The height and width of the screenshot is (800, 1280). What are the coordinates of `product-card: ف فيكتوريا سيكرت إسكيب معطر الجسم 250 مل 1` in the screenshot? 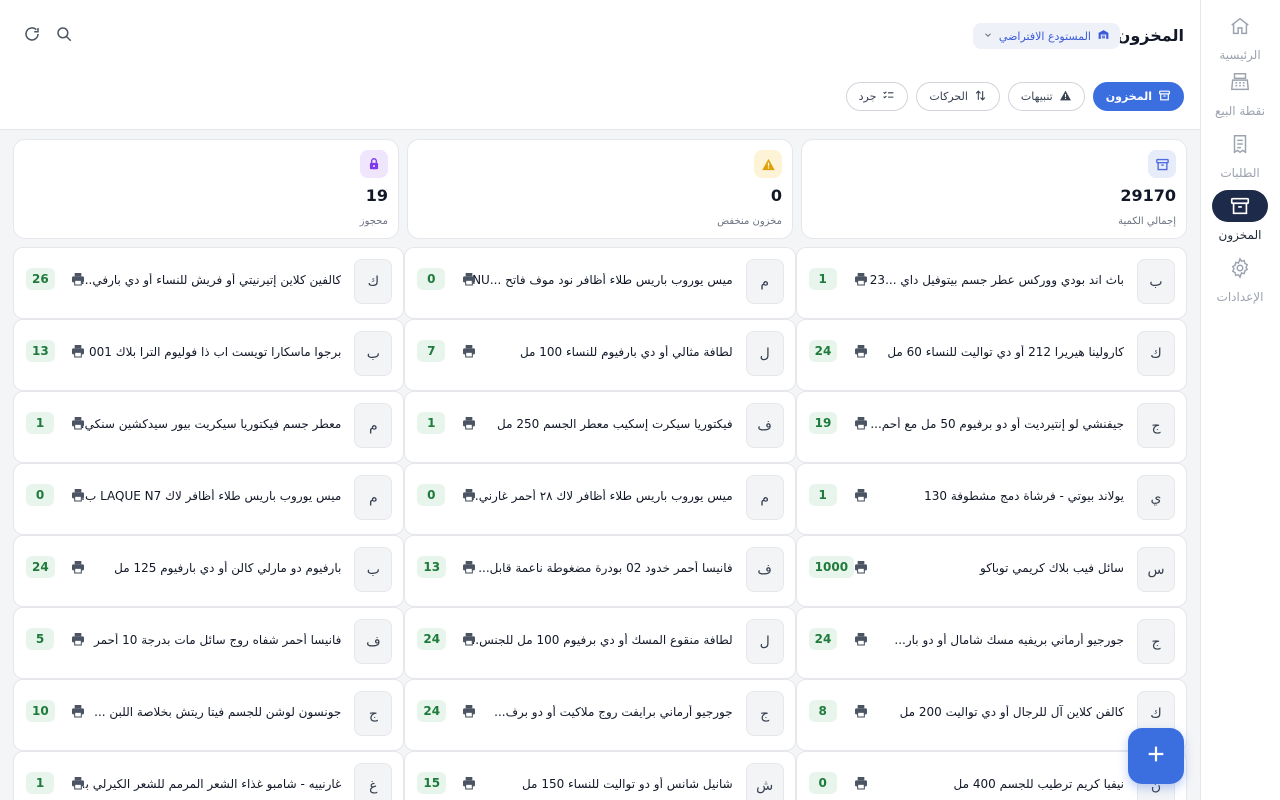 It's located at (600, 427).